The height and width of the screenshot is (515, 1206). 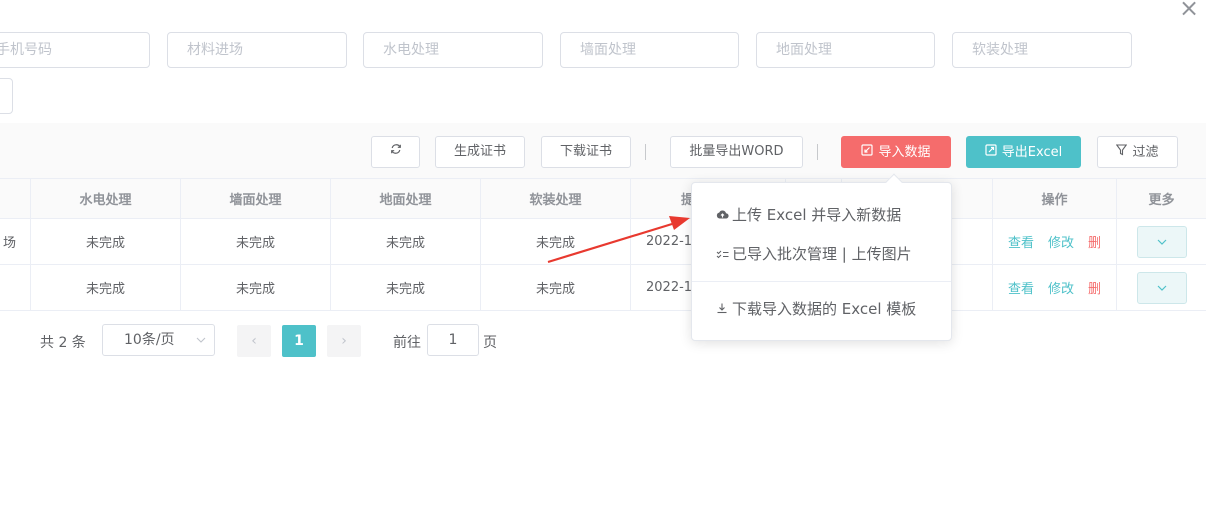 What do you see at coordinates (480, 152) in the screenshot?
I see `generate-cert-button: 生成证书` at bounding box center [480, 152].